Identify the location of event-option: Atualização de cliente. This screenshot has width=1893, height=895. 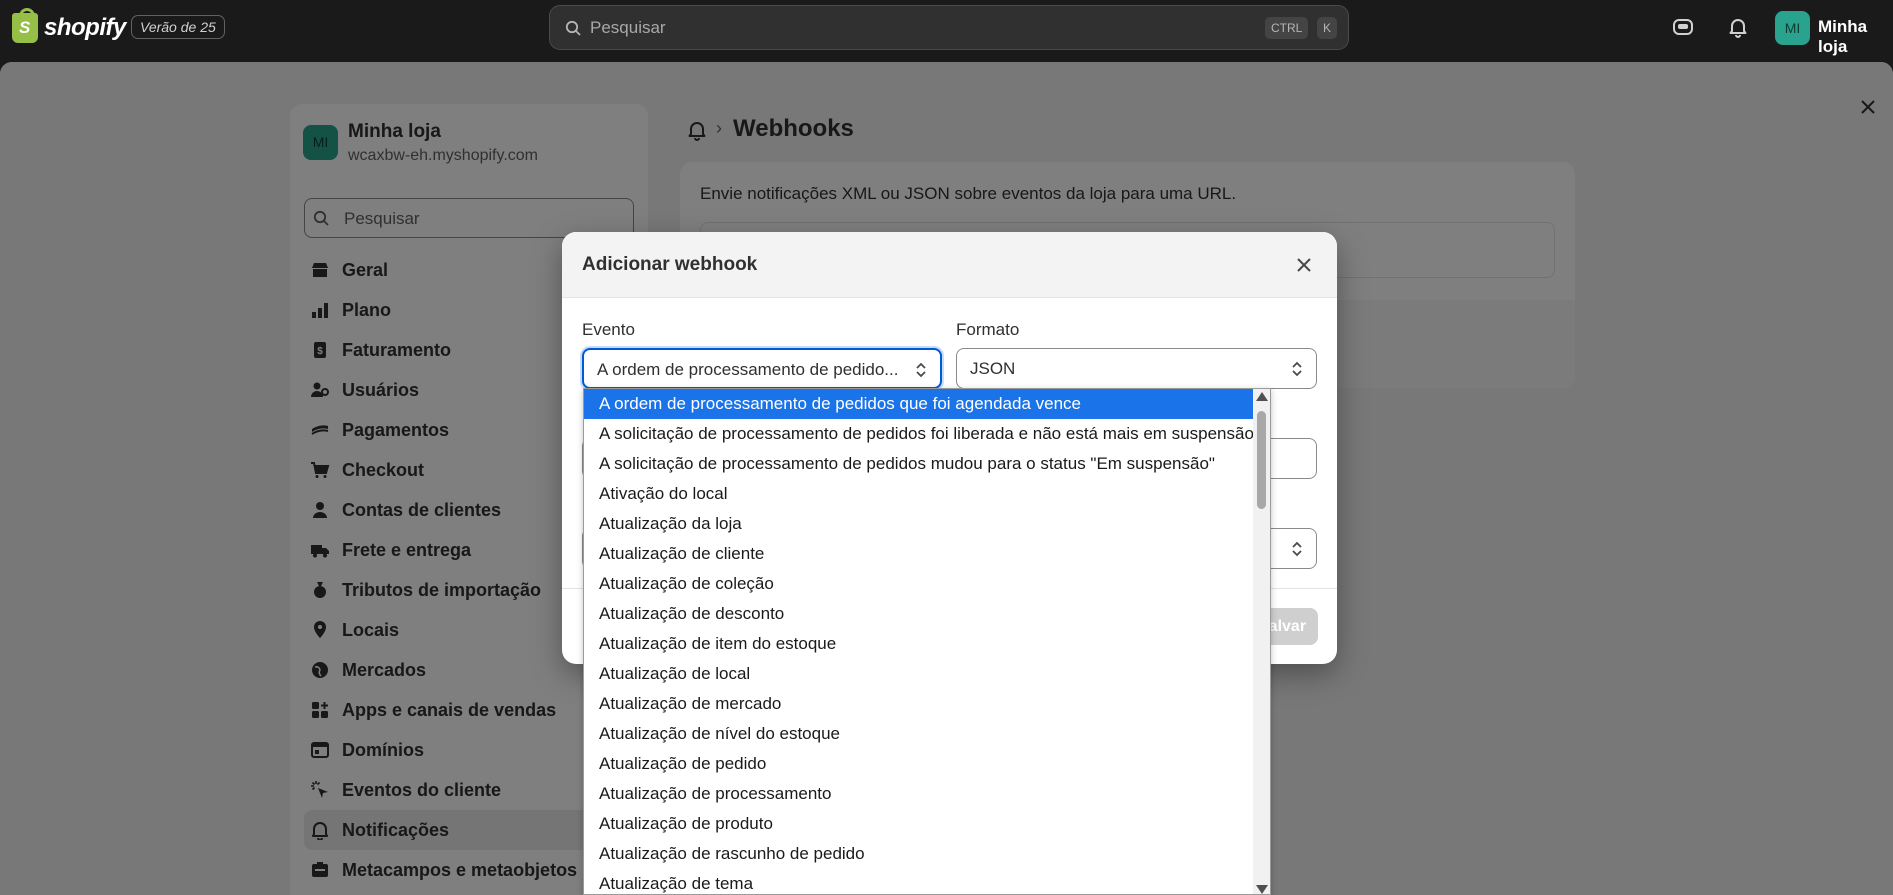
(919, 554).